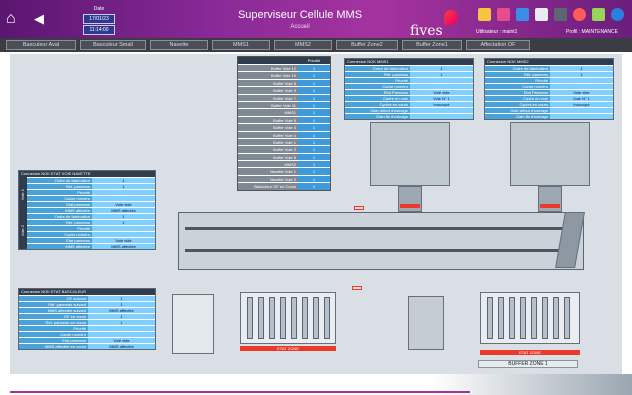  Describe the element at coordinates (300, 27) in the screenshot. I see `page-subtitle: Accueil` at that location.